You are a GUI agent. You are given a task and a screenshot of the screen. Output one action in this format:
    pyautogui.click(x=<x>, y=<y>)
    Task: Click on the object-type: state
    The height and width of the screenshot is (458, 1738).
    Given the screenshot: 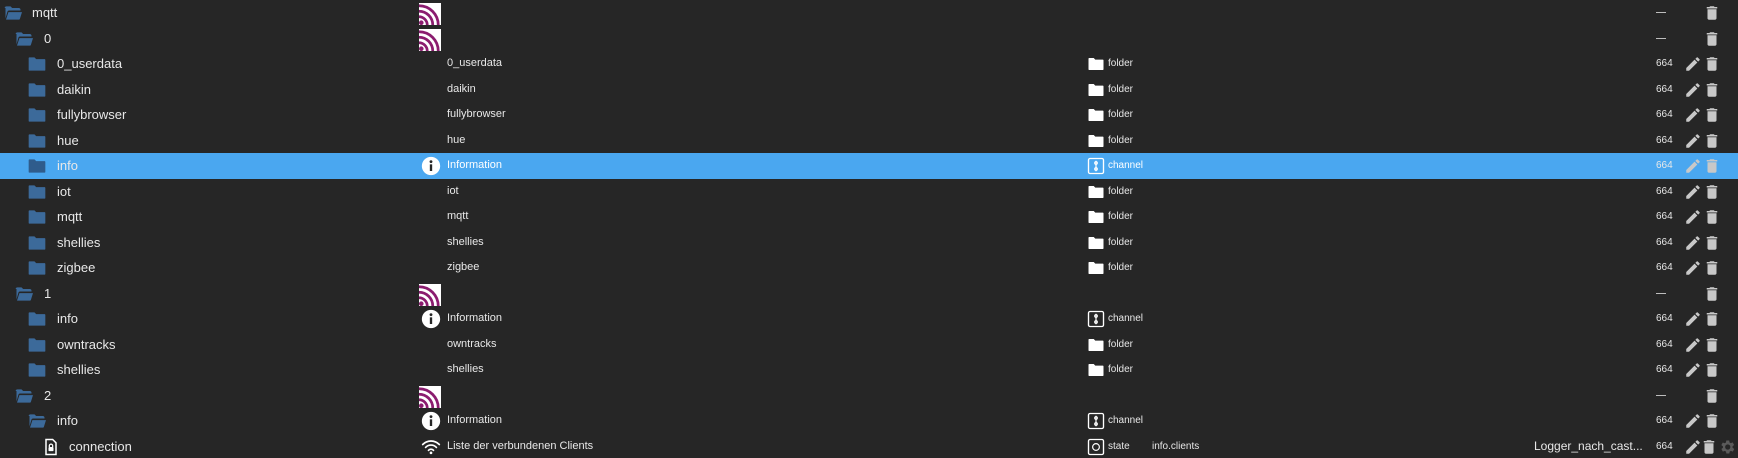 What is the action you would take?
    pyautogui.click(x=1119, y=446)
    